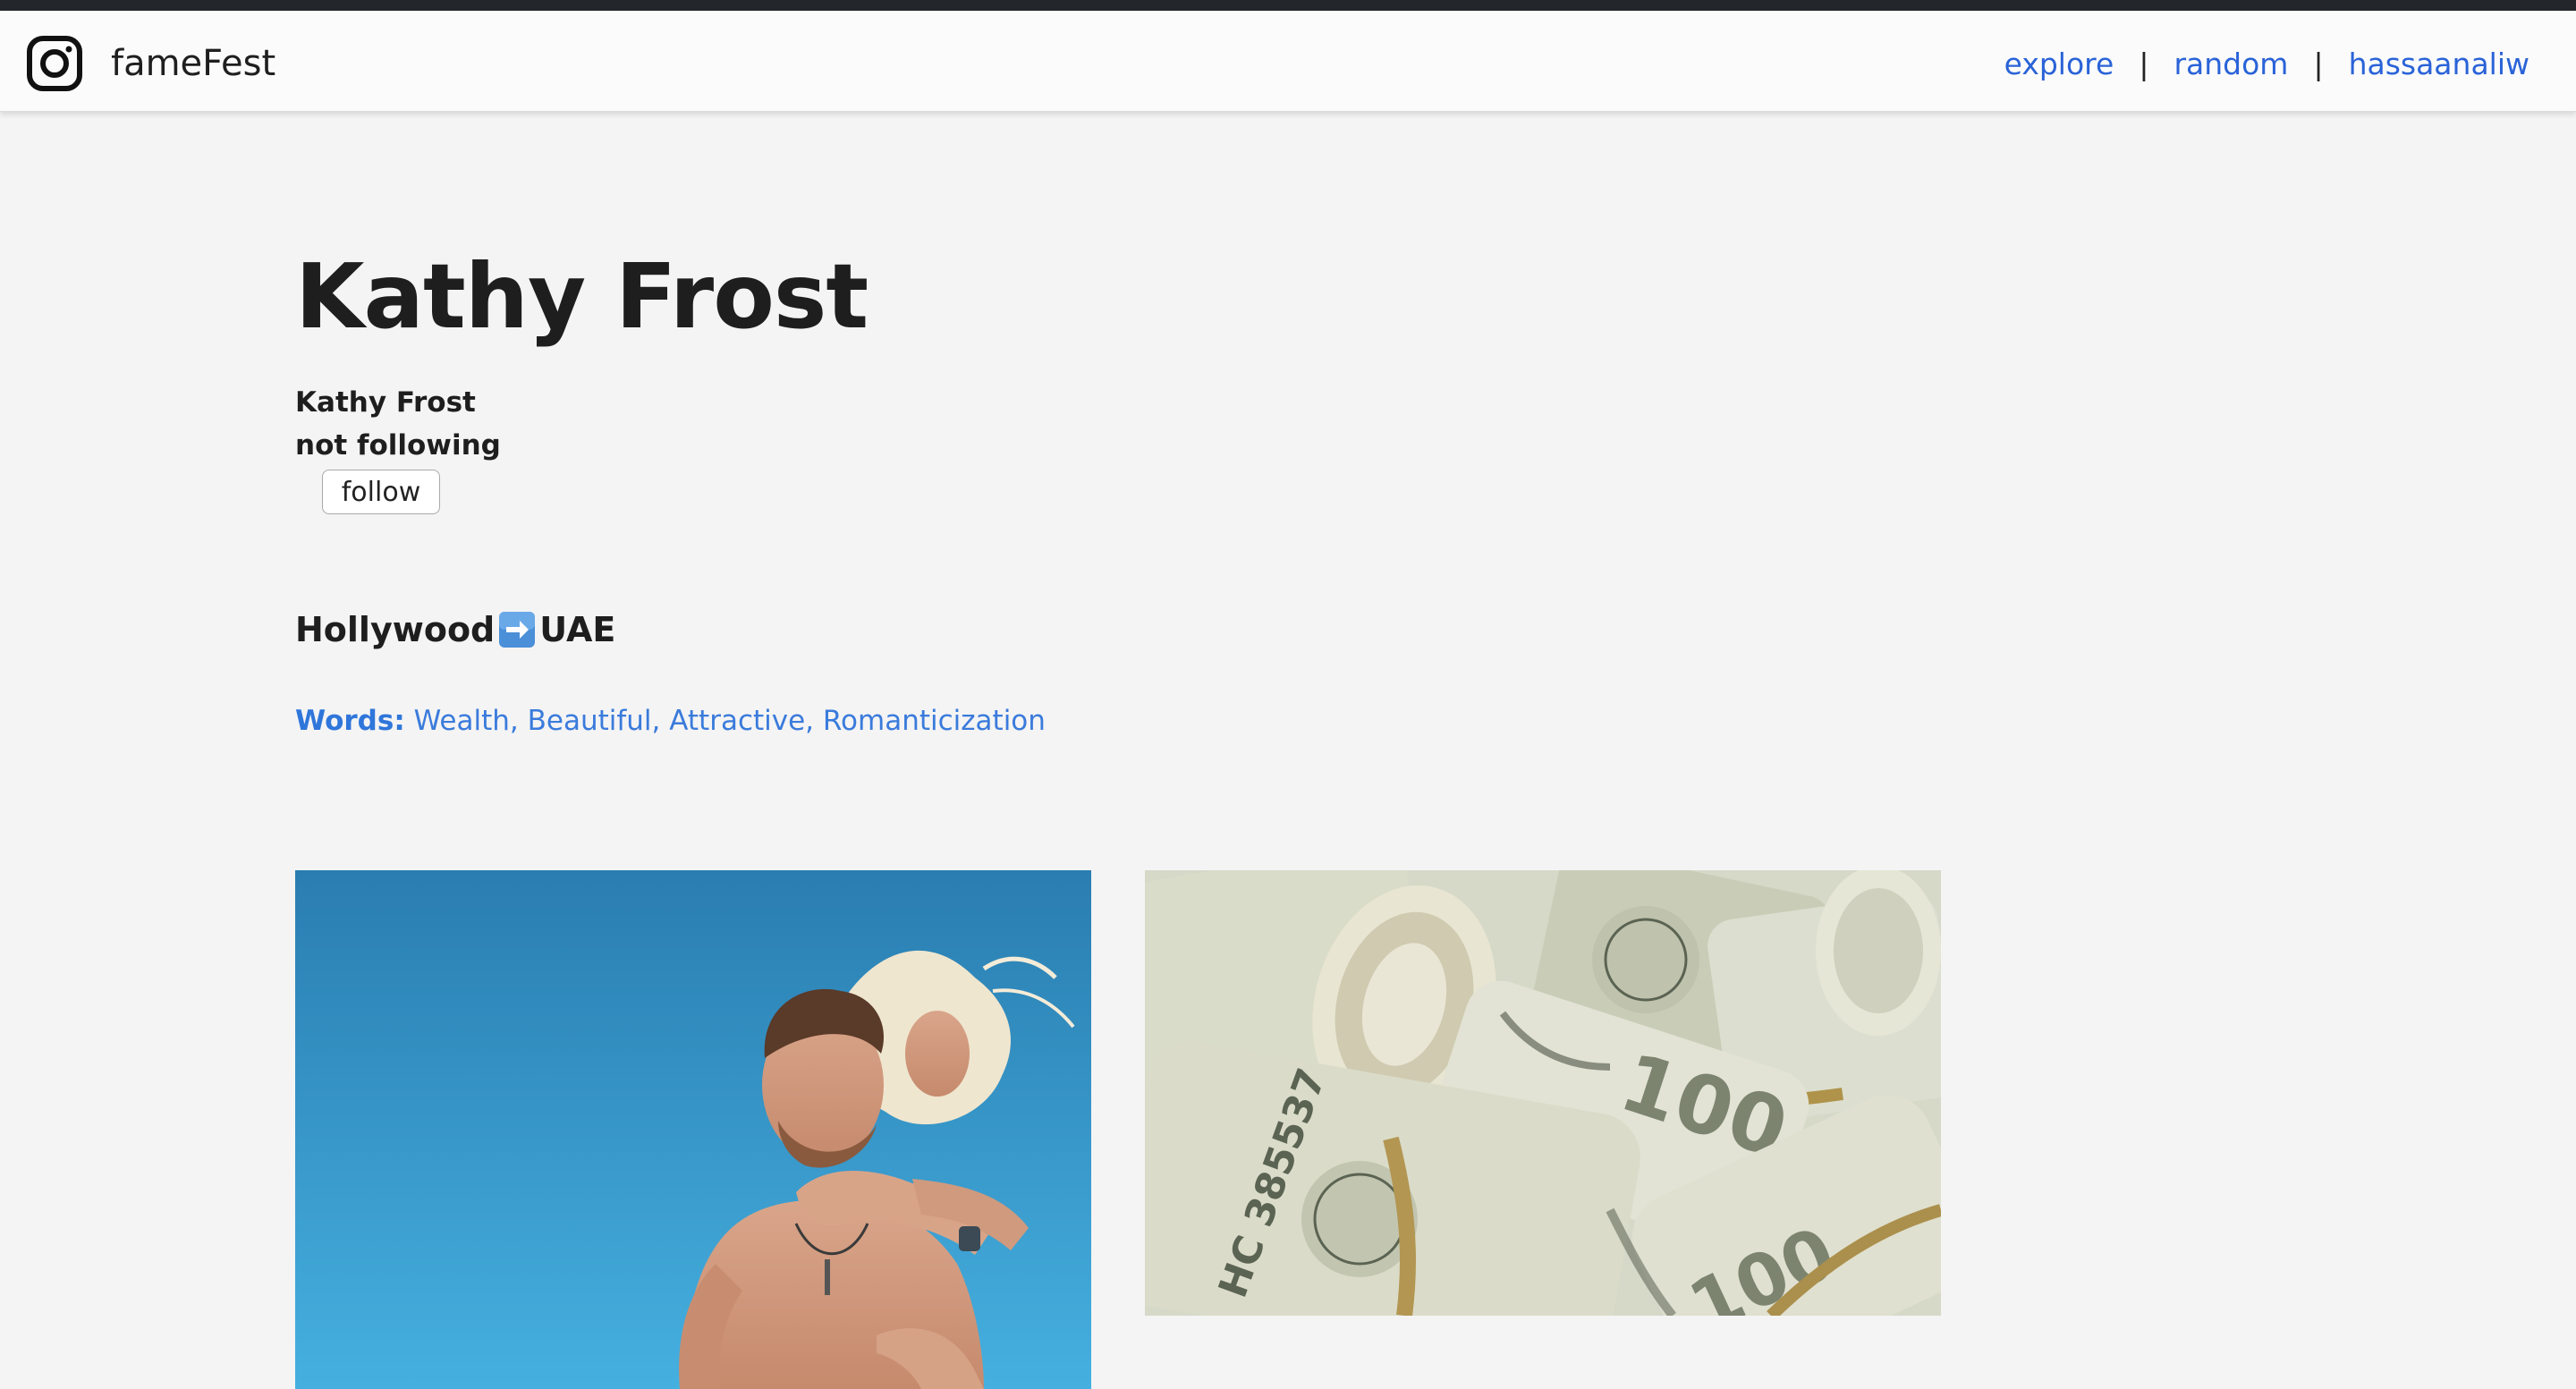  Describe the element at coordinates (395, 629) in the screenshot. I see `bio-prefix: Hollywood` at that location.